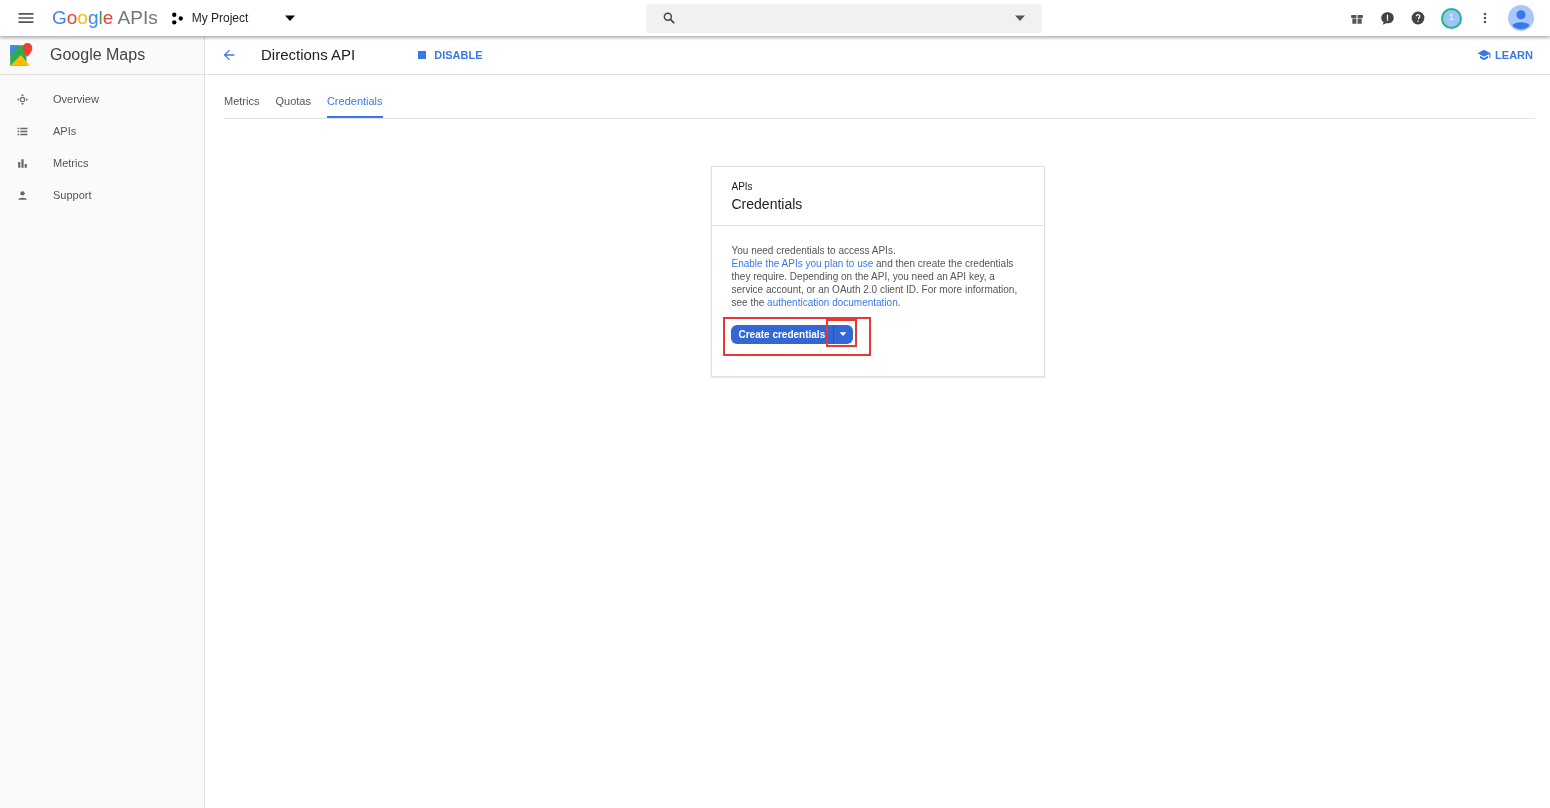  Describe the element at coordinates (844, 18) in the screenshot. I see `search-field` at that location.